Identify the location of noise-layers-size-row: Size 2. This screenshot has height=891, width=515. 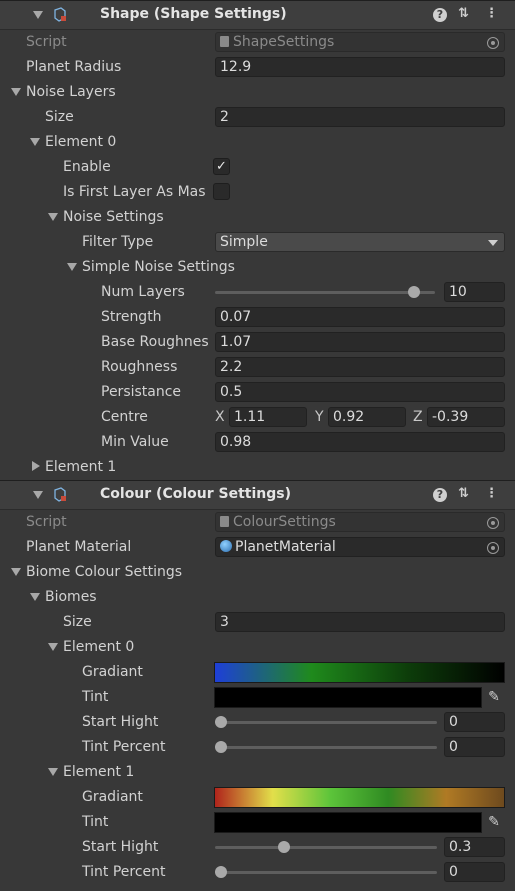
(257, 117).